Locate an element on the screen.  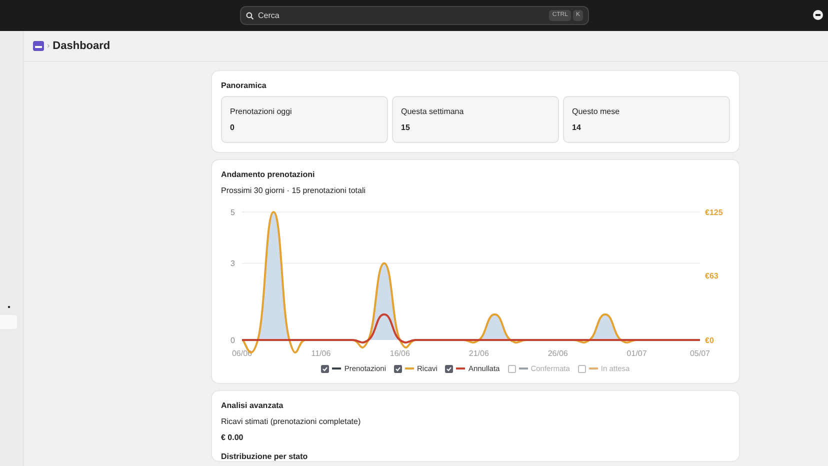
x-axis-label: 16/06 is located at coordinates (400, 353).